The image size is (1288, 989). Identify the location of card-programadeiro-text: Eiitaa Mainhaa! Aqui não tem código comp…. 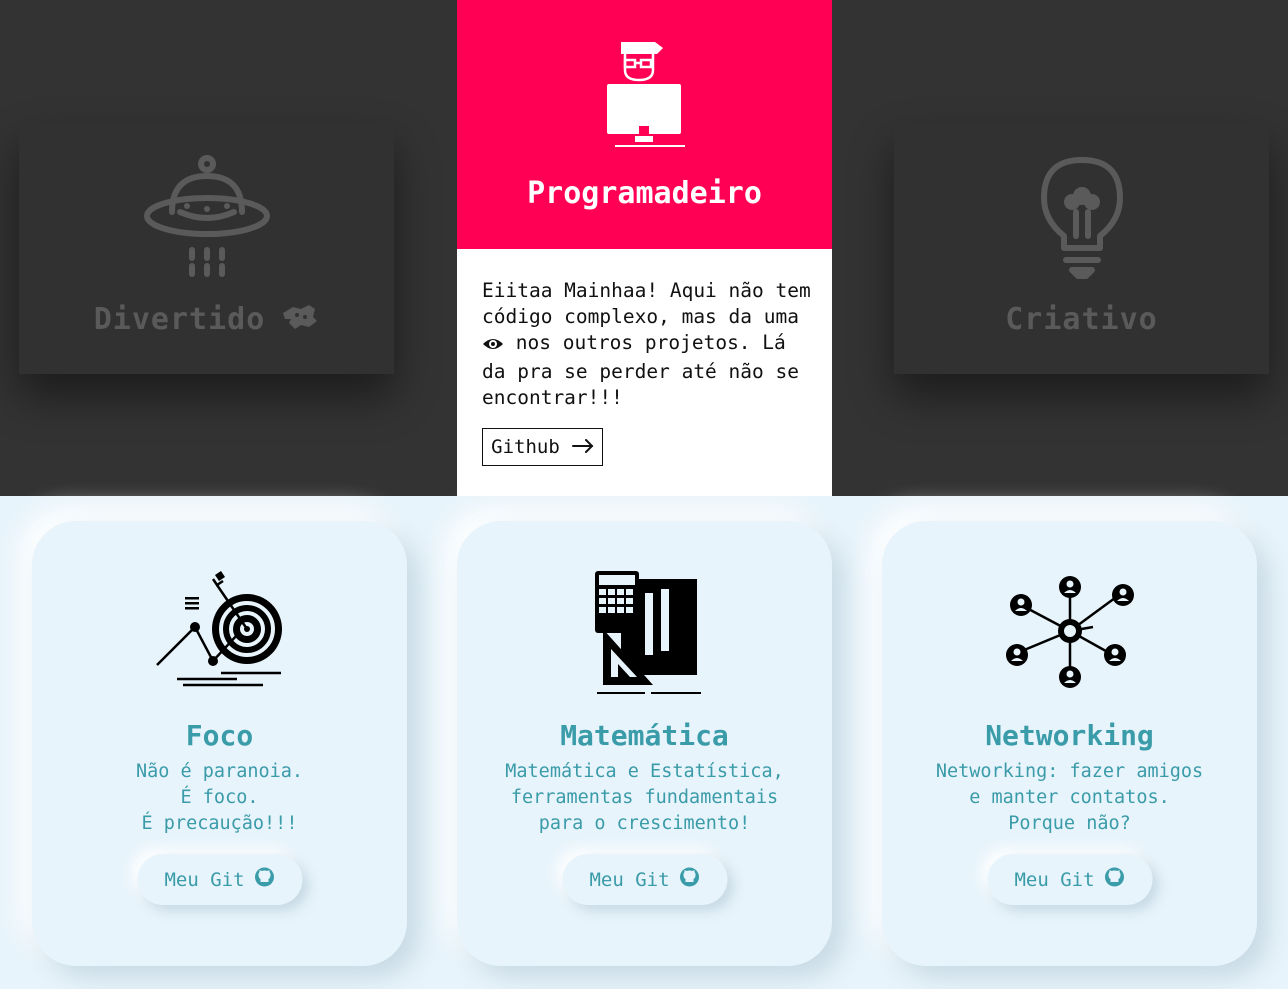
(646, 344).